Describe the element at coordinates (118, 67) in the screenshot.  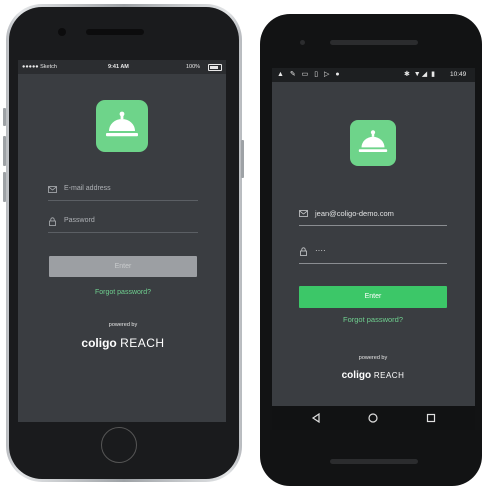
I see `clock: 9:41 AM` at that location.